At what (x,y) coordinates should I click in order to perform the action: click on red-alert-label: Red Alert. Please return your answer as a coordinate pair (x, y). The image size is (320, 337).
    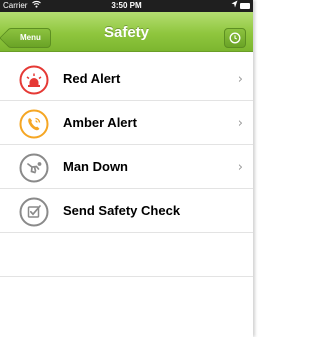
    Looking at the image, I should click on (92, 78).